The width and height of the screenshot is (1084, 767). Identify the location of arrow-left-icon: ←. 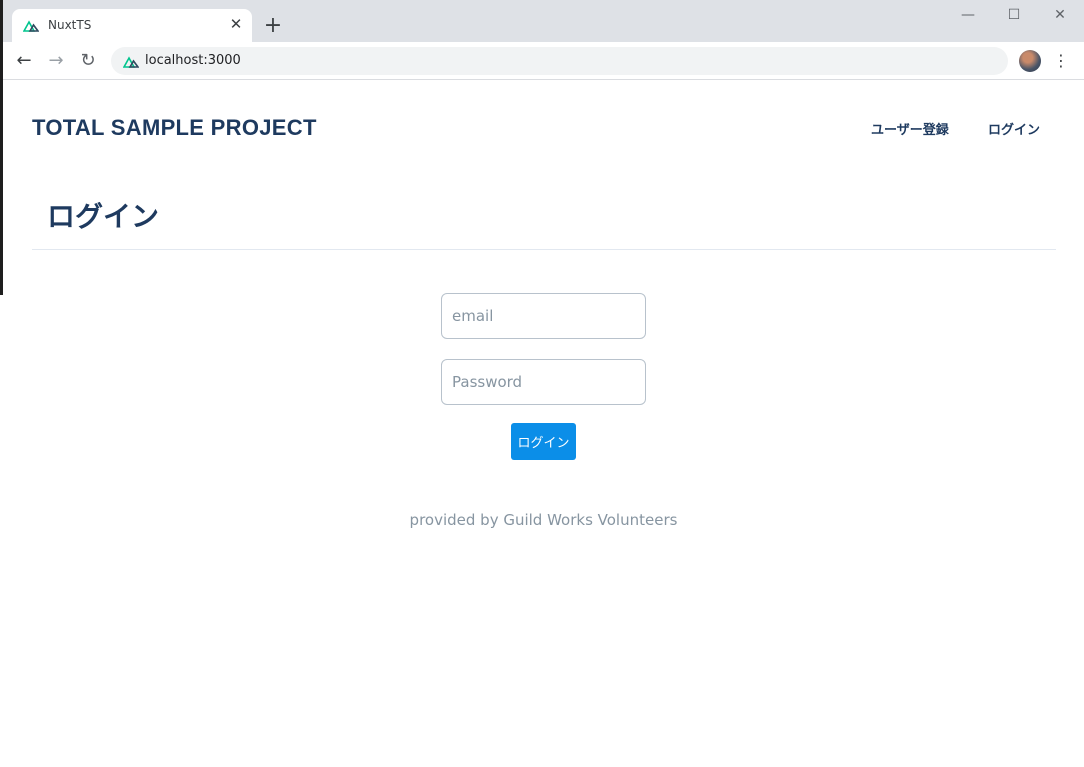
(24, 61).